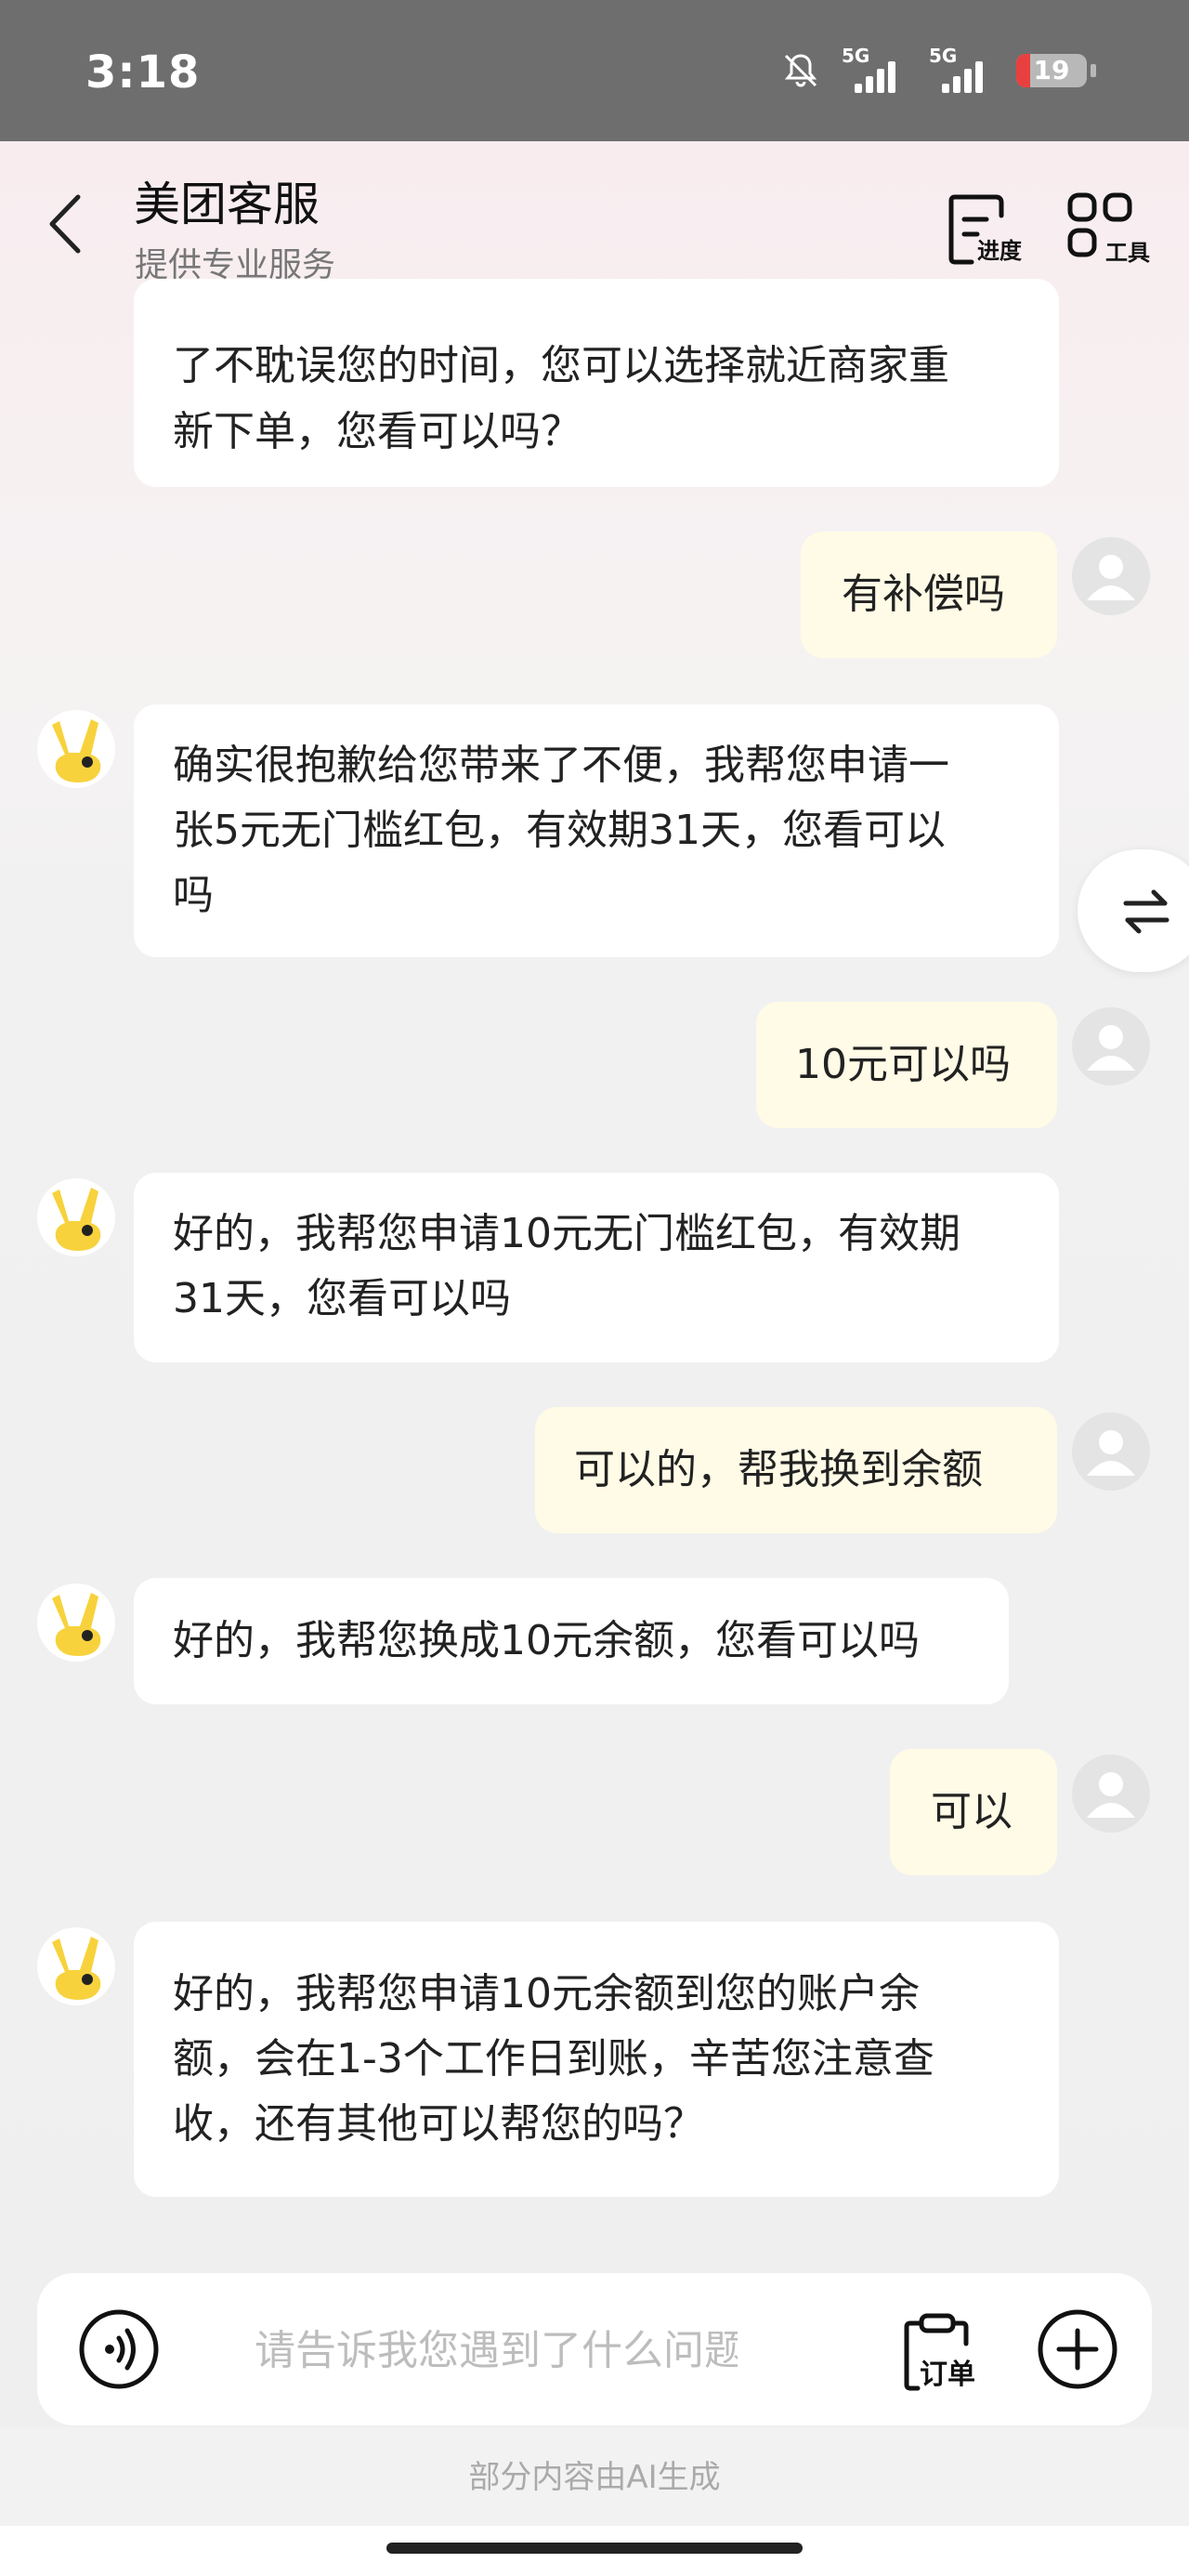 Image resolution: width=1189 pixels, height=2576 pixels. I want to click on message-bubble: 好的，我帮您申请10元无门槛红包，有效期 31天，您看可以吗, so click(596, 1267).